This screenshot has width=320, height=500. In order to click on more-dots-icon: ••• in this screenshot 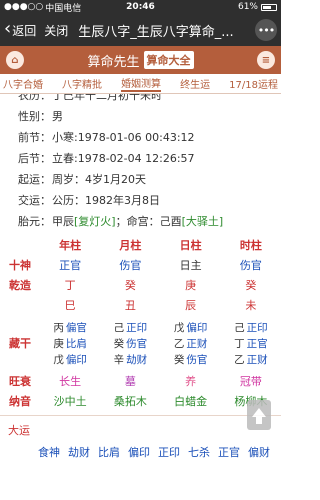, I will do `click(266, 30)`.